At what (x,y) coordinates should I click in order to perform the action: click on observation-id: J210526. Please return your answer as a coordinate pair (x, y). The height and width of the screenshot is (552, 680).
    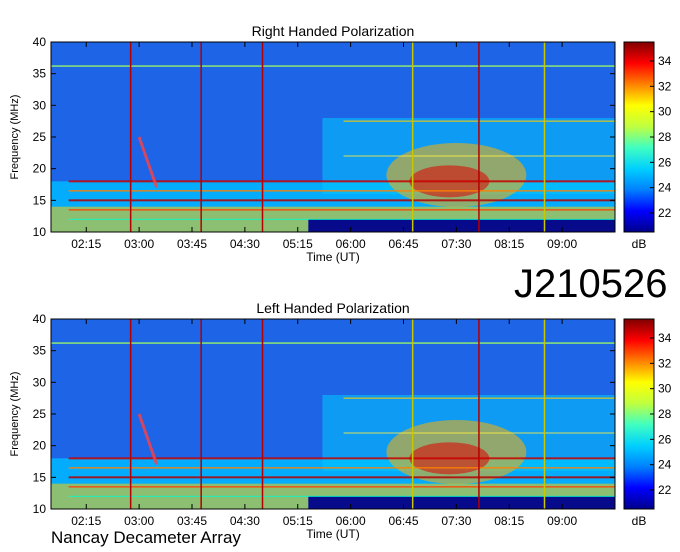
    Looking at the image, I should click on (591, 284).